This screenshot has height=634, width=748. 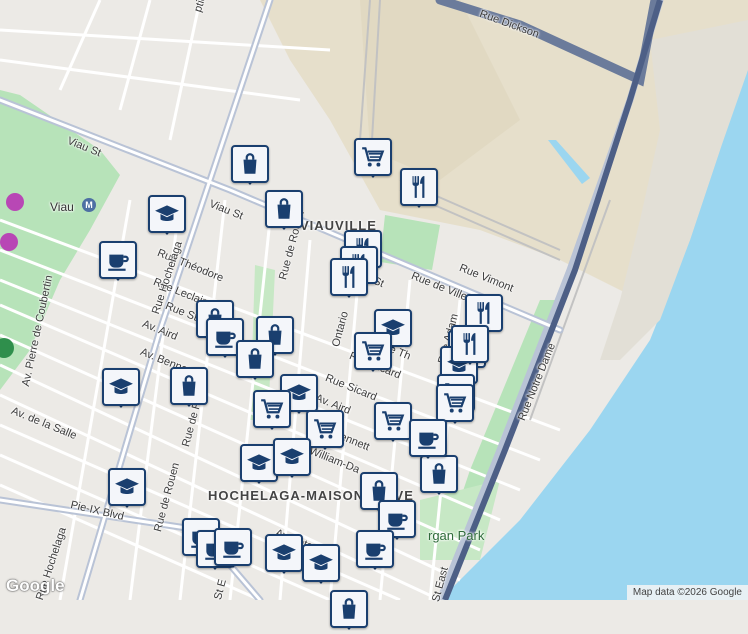 What do you see at coordinates (60, 240) in the screenshot?
I see `park-maisonneuve` at bounding box center [60, 240].